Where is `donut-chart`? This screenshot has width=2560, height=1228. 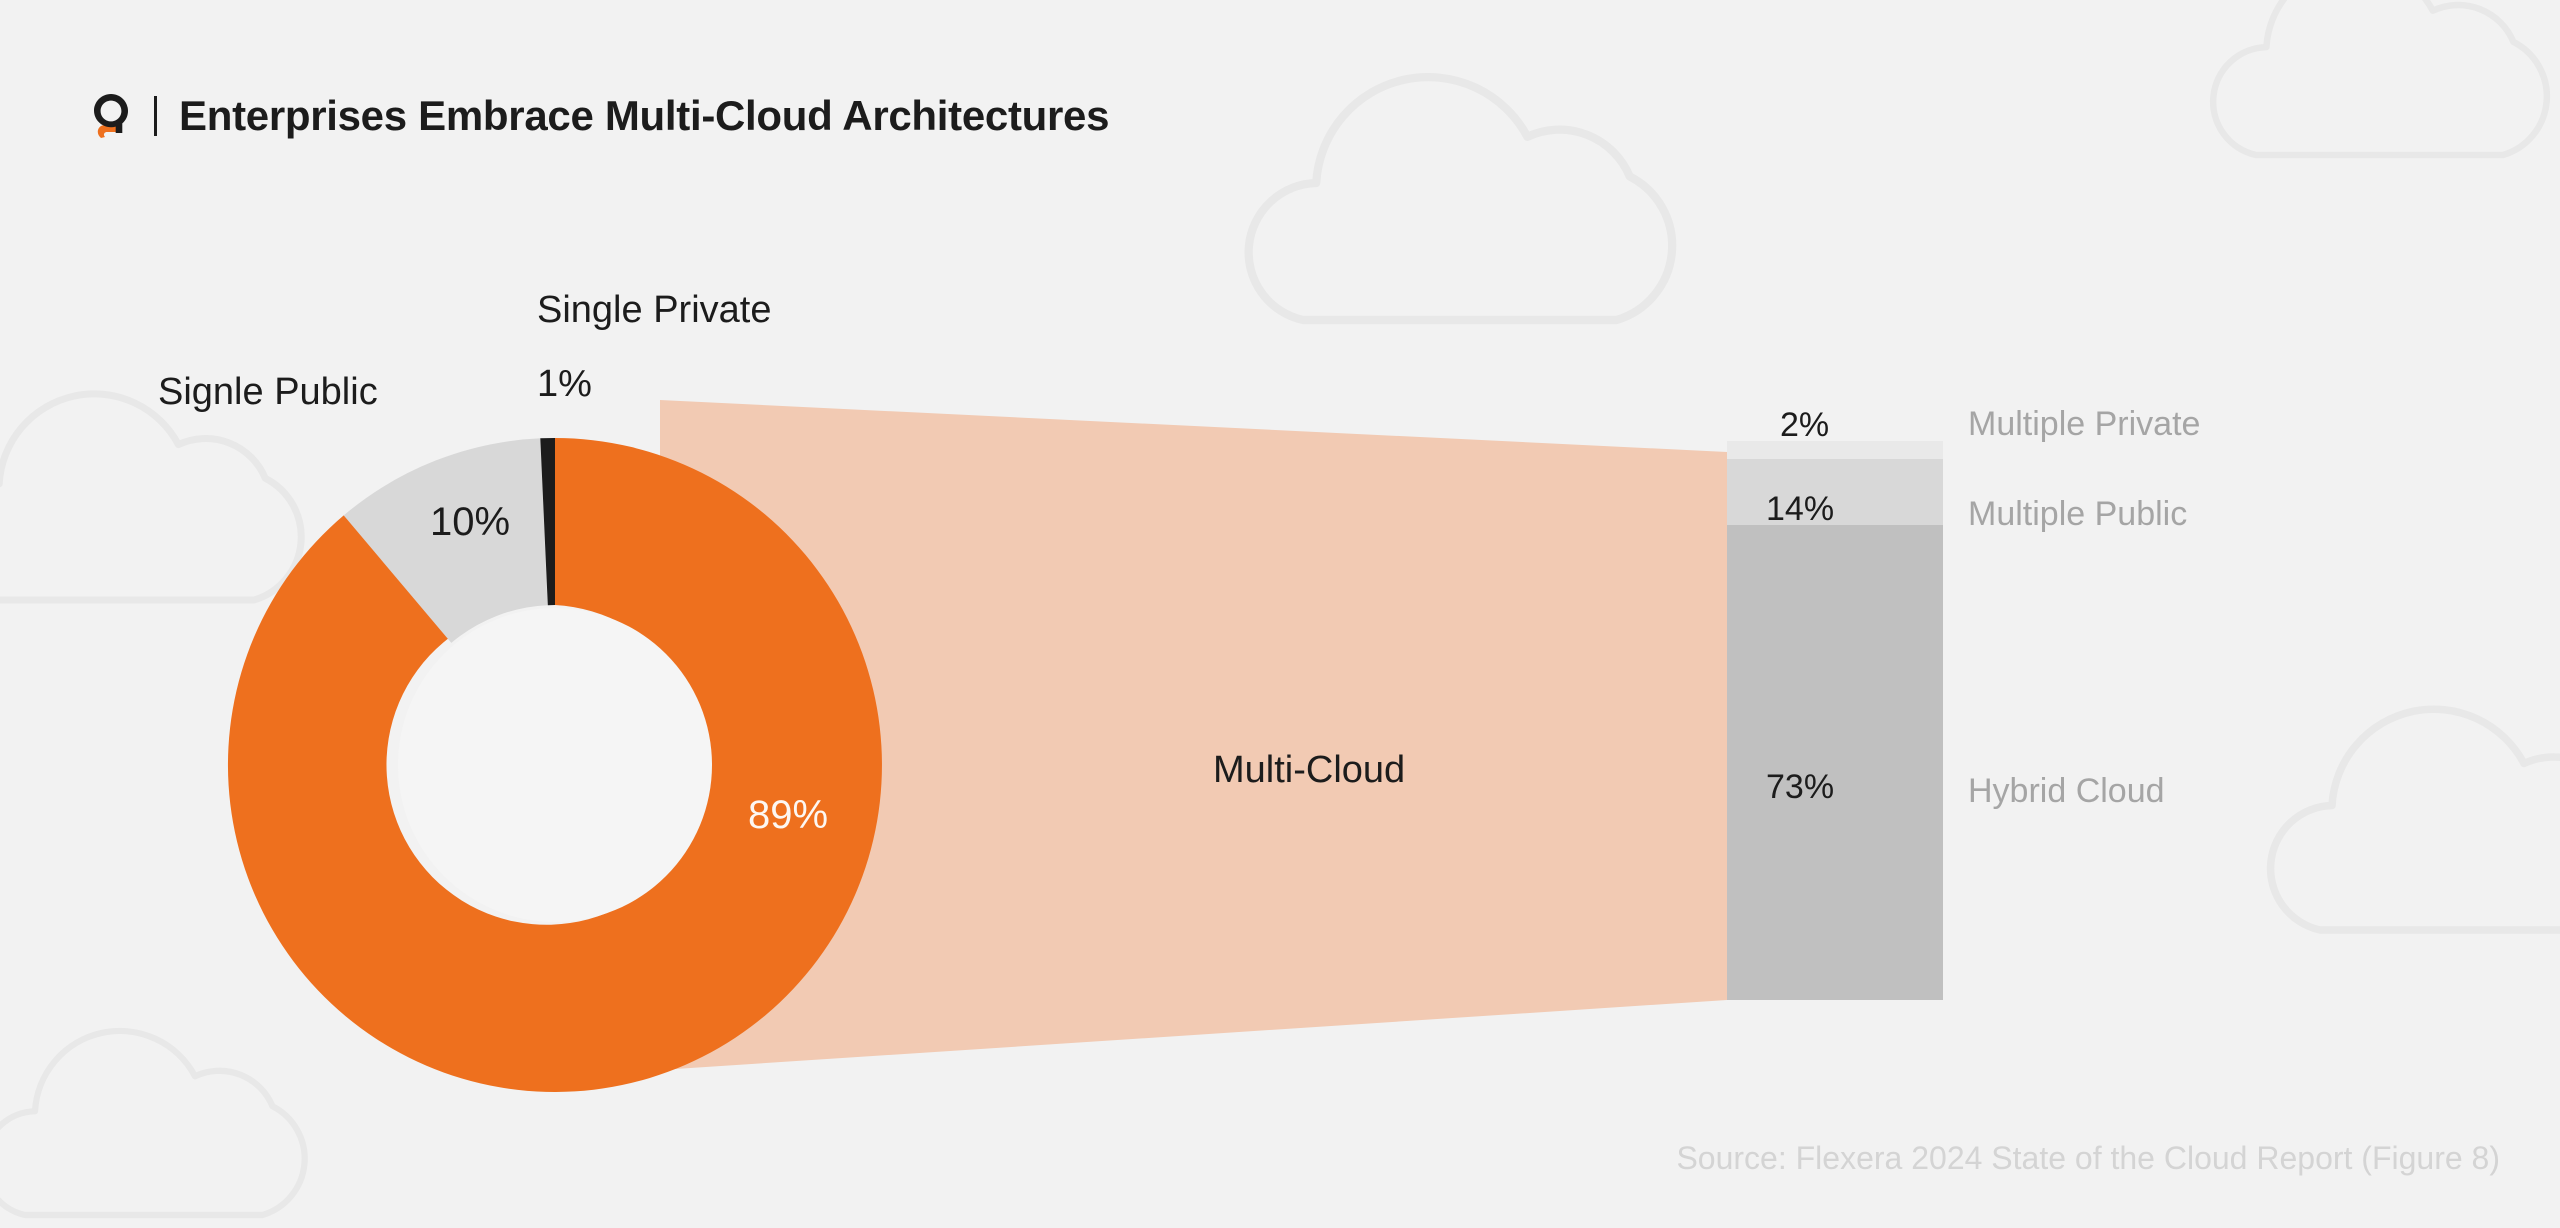 donut-chart is located at coordinates (554, 764).